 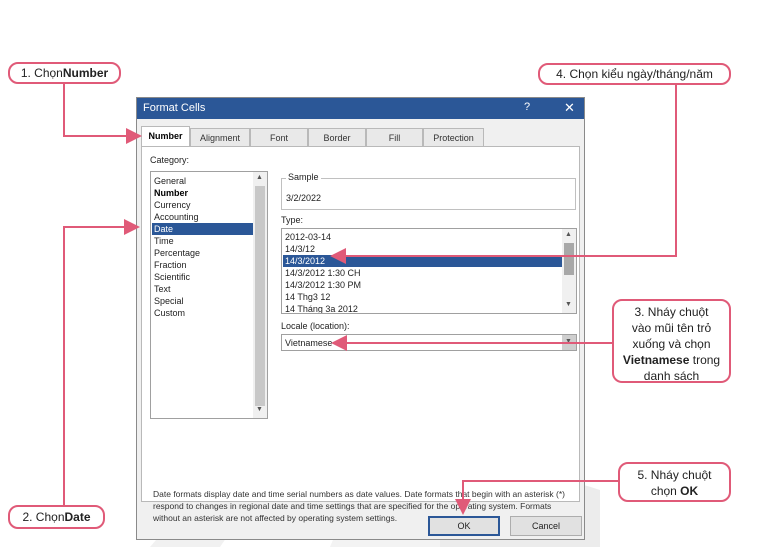 What do you see at coordinates (43, 517) in the screenshot?
I see `callout-2-text: 2. Chọn` at bounding box center [43, 517].